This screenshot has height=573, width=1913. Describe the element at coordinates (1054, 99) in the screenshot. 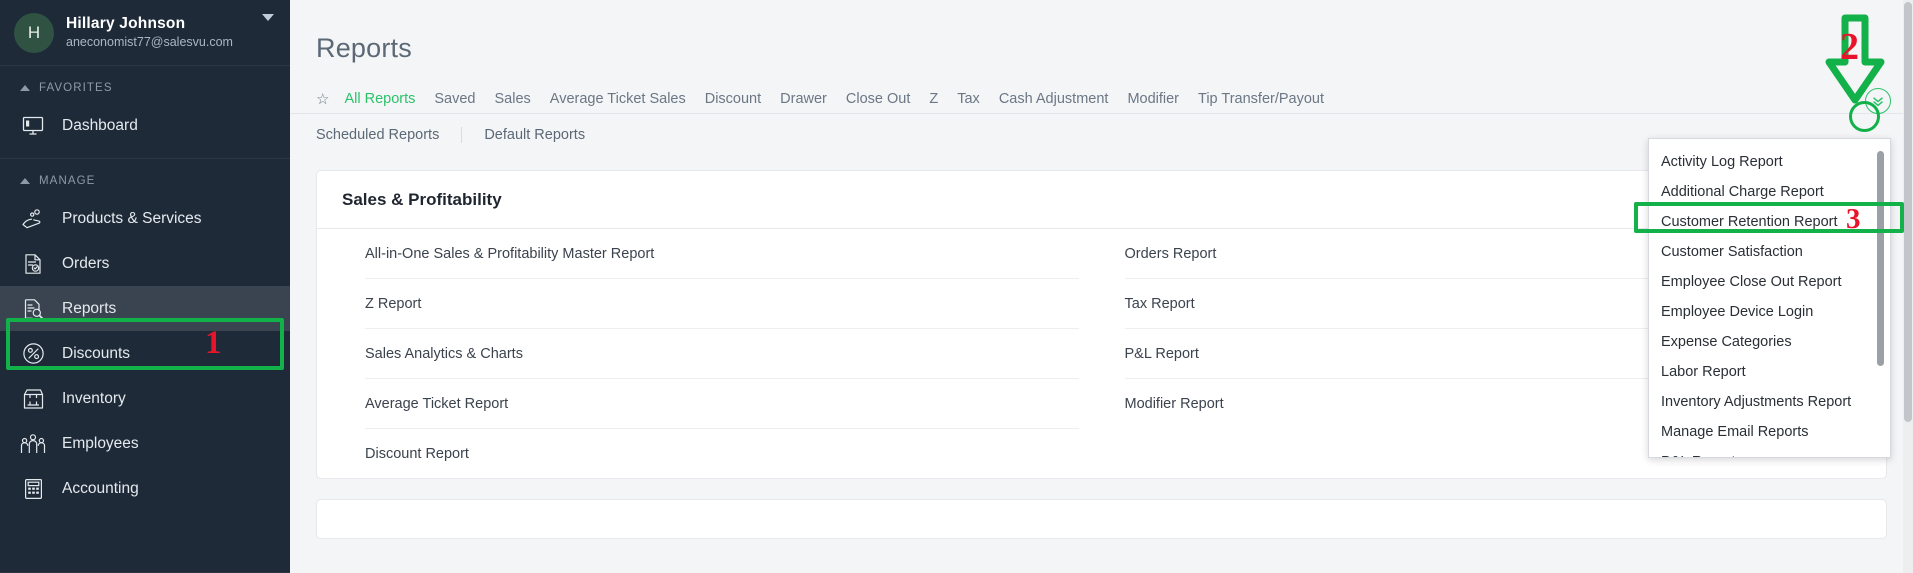

I see `tab-cash-adjustment: Cash Adjustment` at that location.